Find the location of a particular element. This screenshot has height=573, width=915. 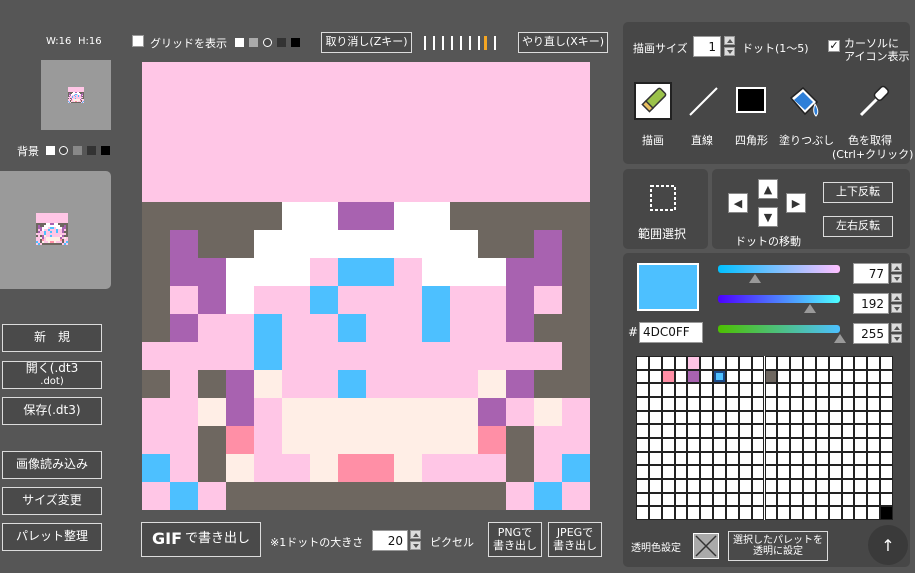

bg-color-black is located at coordinates (105, 150).